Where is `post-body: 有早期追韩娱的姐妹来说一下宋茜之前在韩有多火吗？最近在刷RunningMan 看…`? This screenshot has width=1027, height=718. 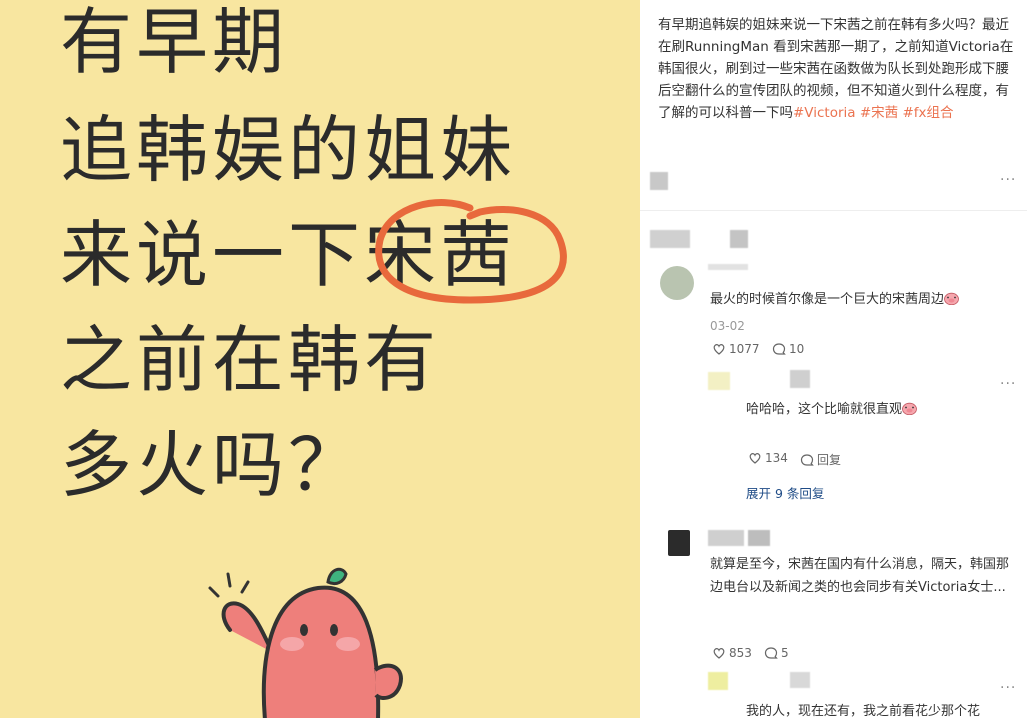
post-body: 有早期追韩娱的姐妹来说一下宋茜之前在韩有多火吗？最近在刷RunningMan 看… is located at coordinates (838, 69).